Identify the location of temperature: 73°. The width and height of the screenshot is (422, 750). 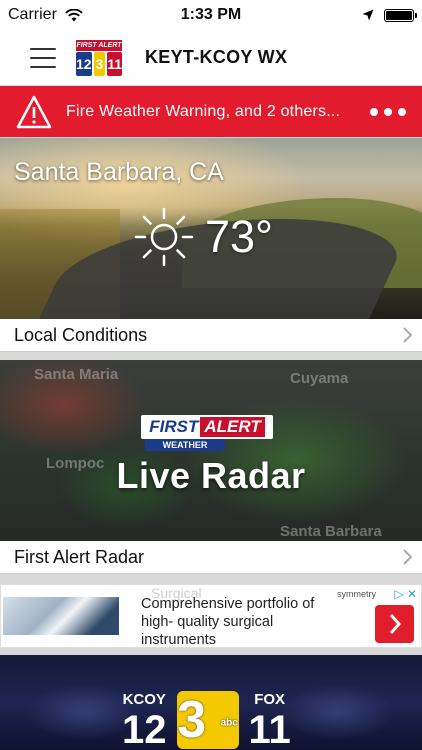
(239, 236).